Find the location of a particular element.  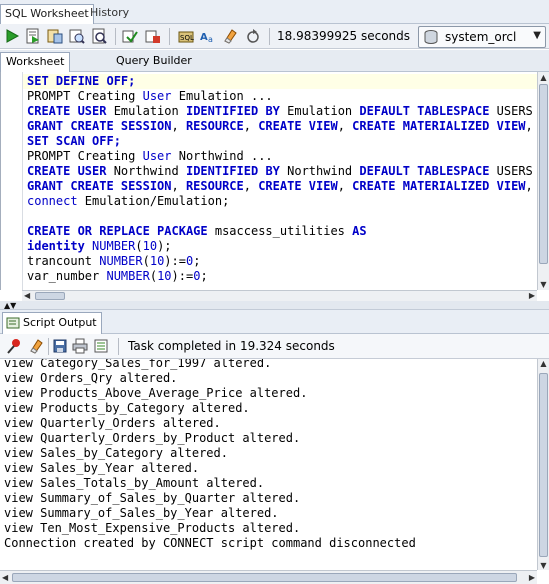

save-icon is located at coordinates (60, 346).